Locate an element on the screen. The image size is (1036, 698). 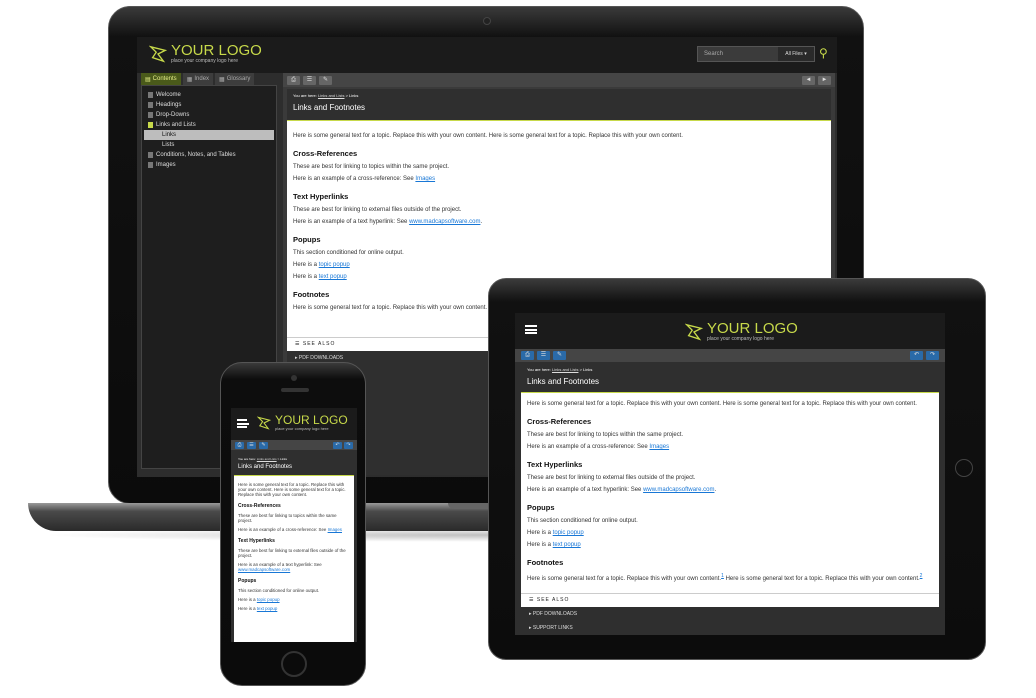
toc-item-headings: Headings is located at coordinates (209, 105).